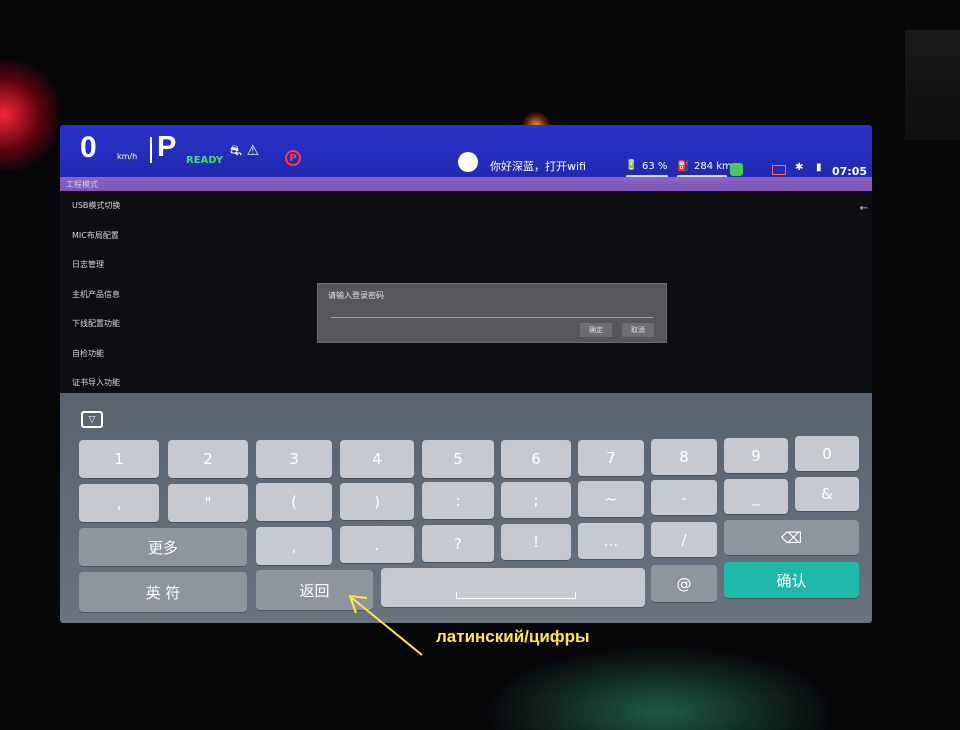  What do you see at coordinates (163, 592) in the screenshot?
I see `language-symbol-toggle: 英 符` at bounding box center [163, 592].